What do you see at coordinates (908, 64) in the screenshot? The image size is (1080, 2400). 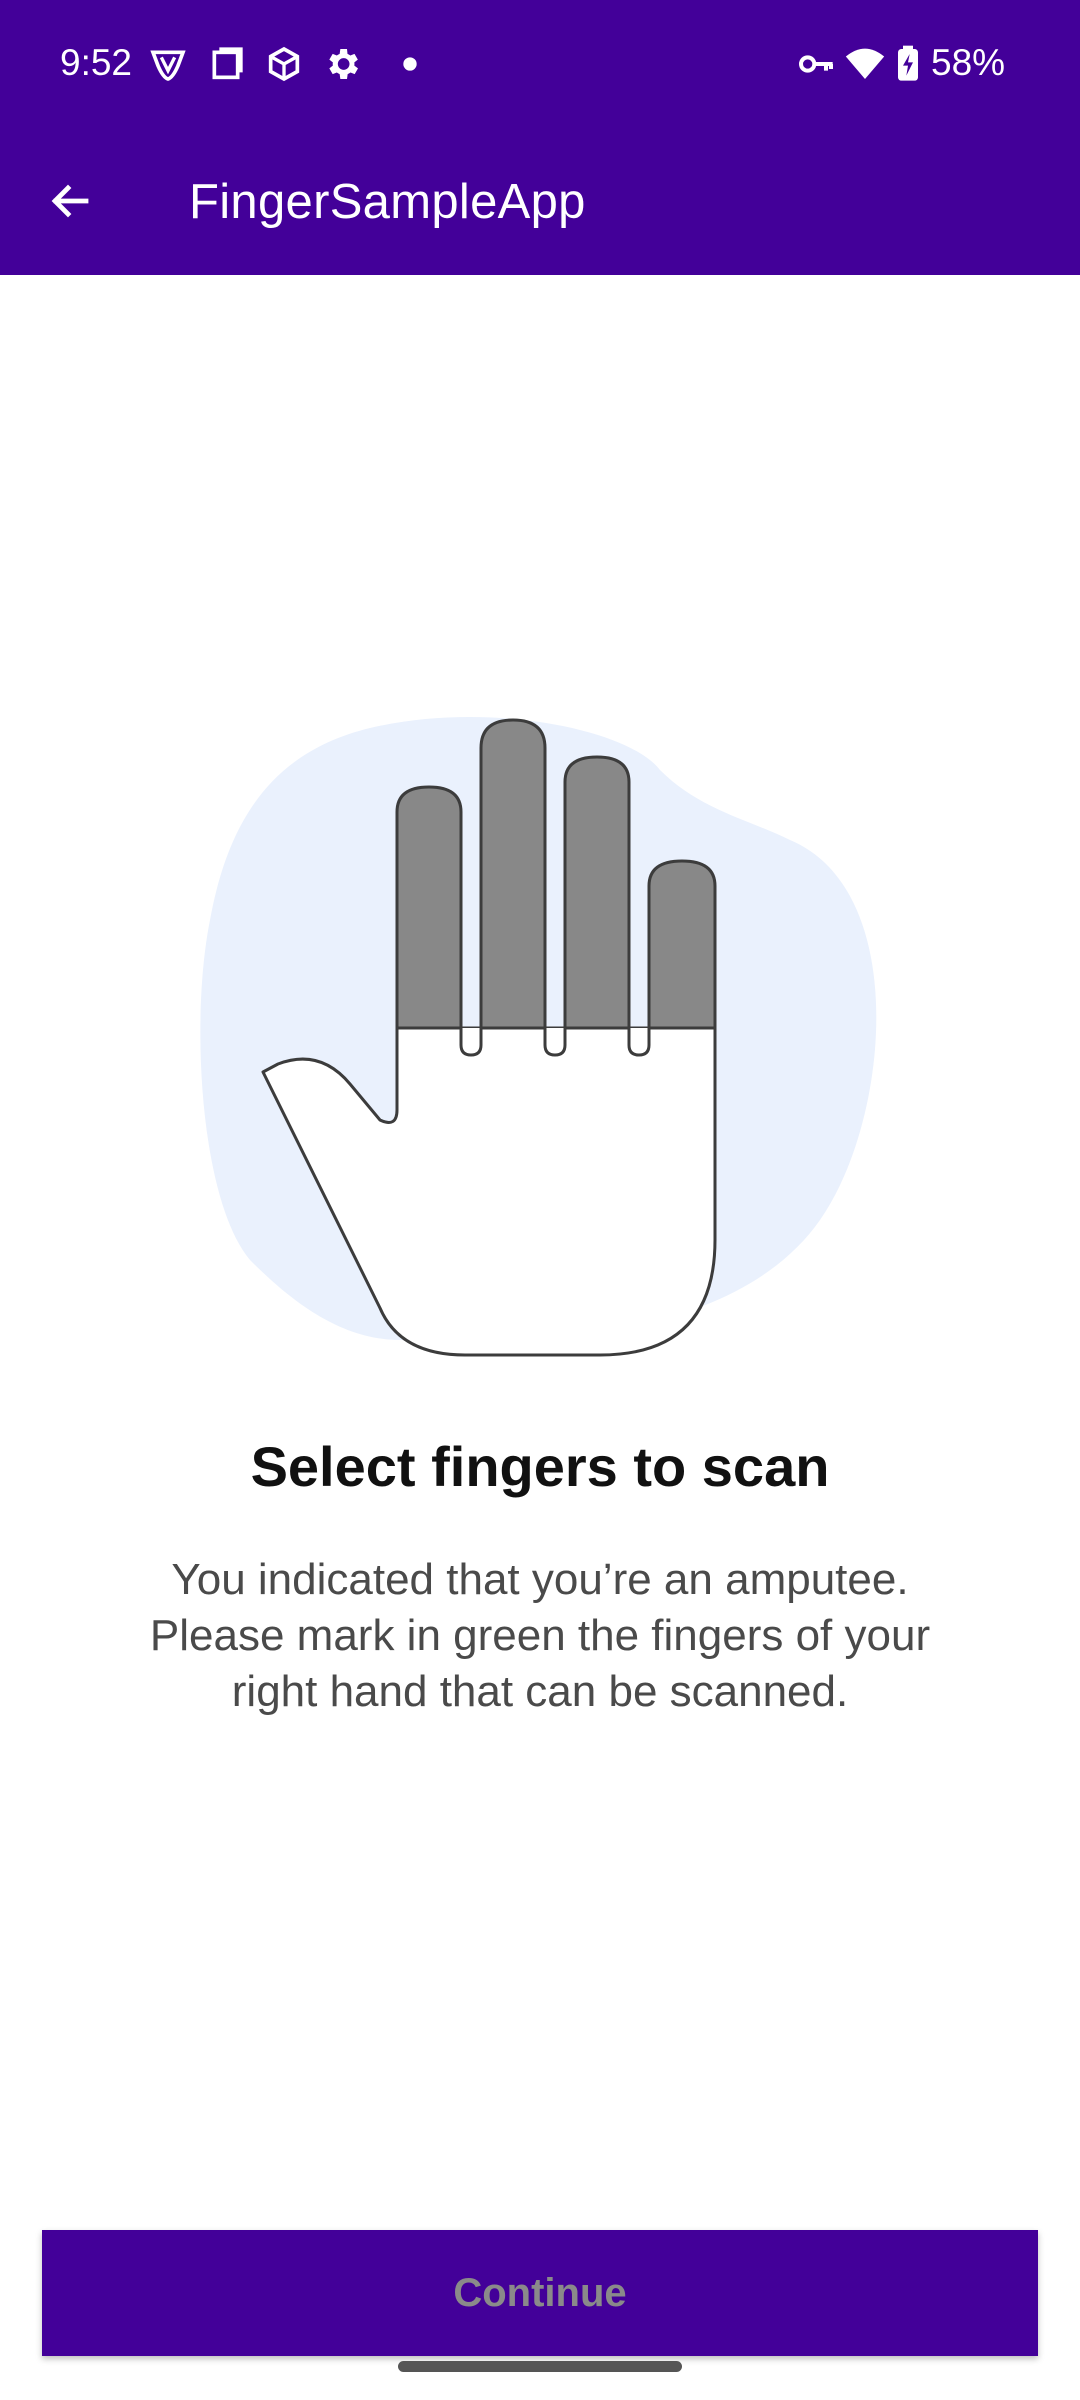 I see `battery-charging-icon` at bounding box center [908, 64].